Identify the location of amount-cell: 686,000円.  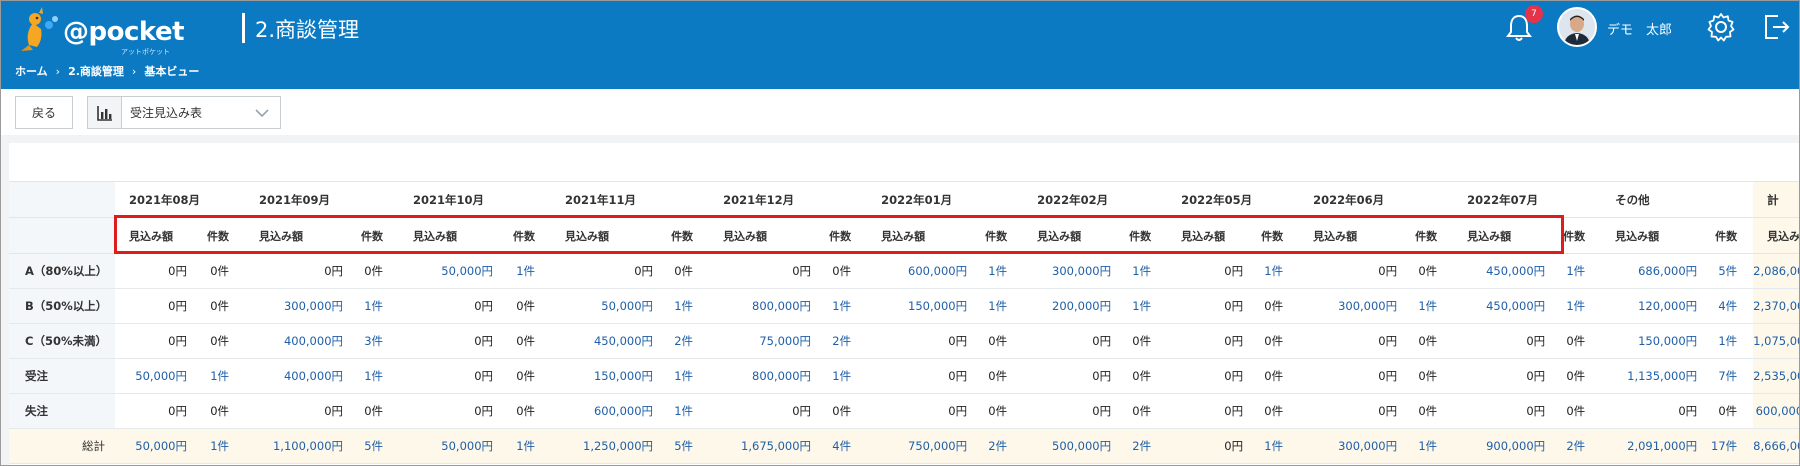
(1653, 271).